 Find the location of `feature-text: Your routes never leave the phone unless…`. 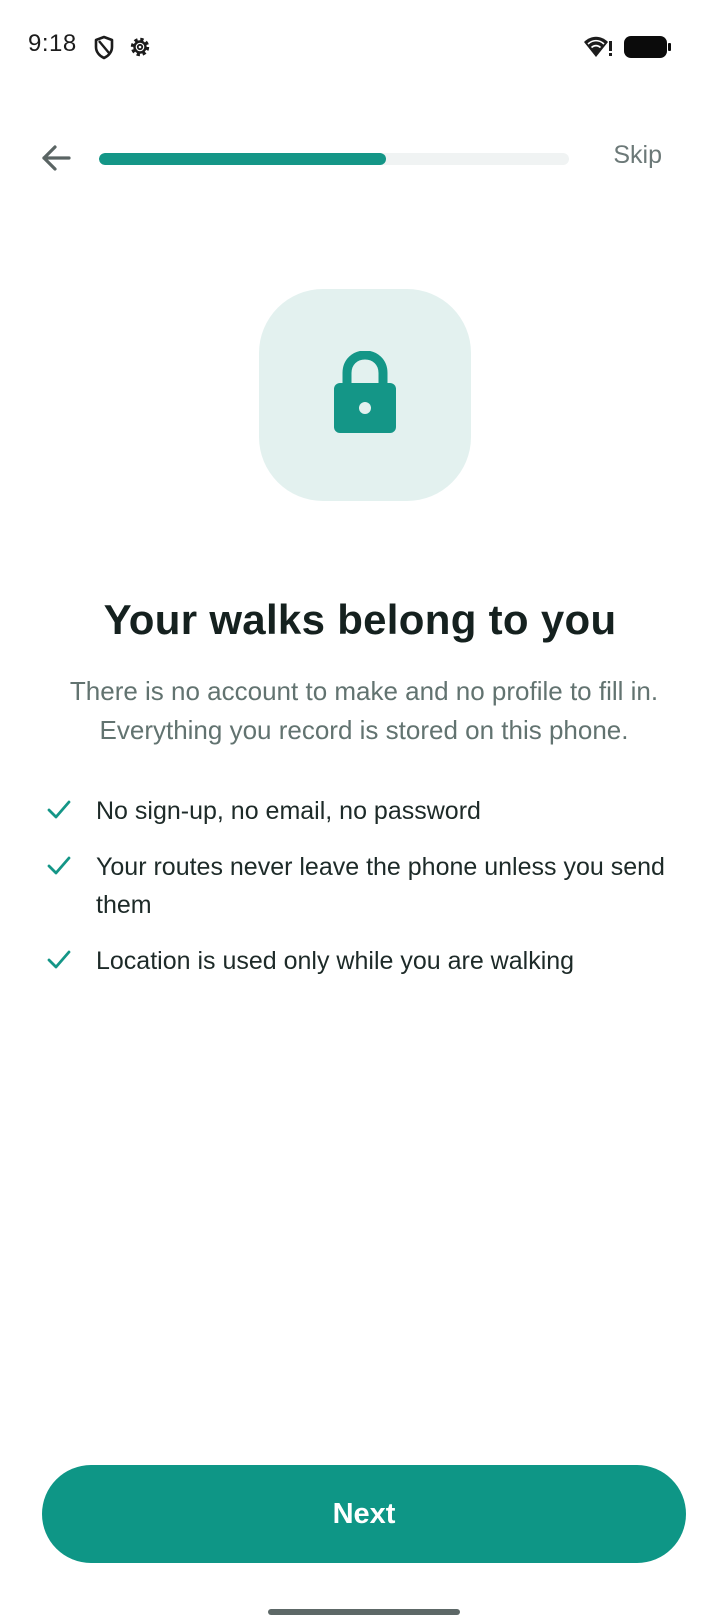

feature-text: Your routes never leave the phone unless… is located at coordinates (380, 886).